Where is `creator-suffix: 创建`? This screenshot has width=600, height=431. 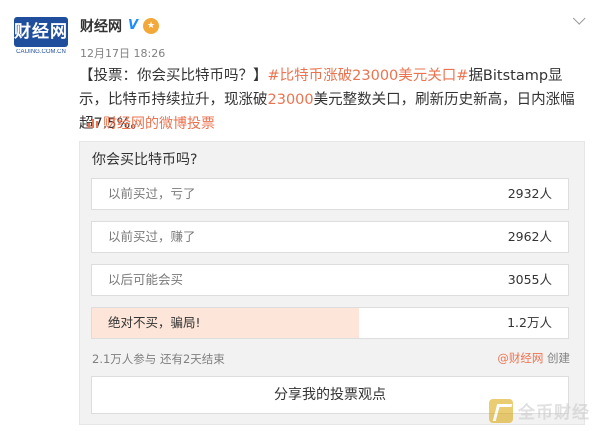
creator-suffix: 创建 is located at coordinates (558, 358).